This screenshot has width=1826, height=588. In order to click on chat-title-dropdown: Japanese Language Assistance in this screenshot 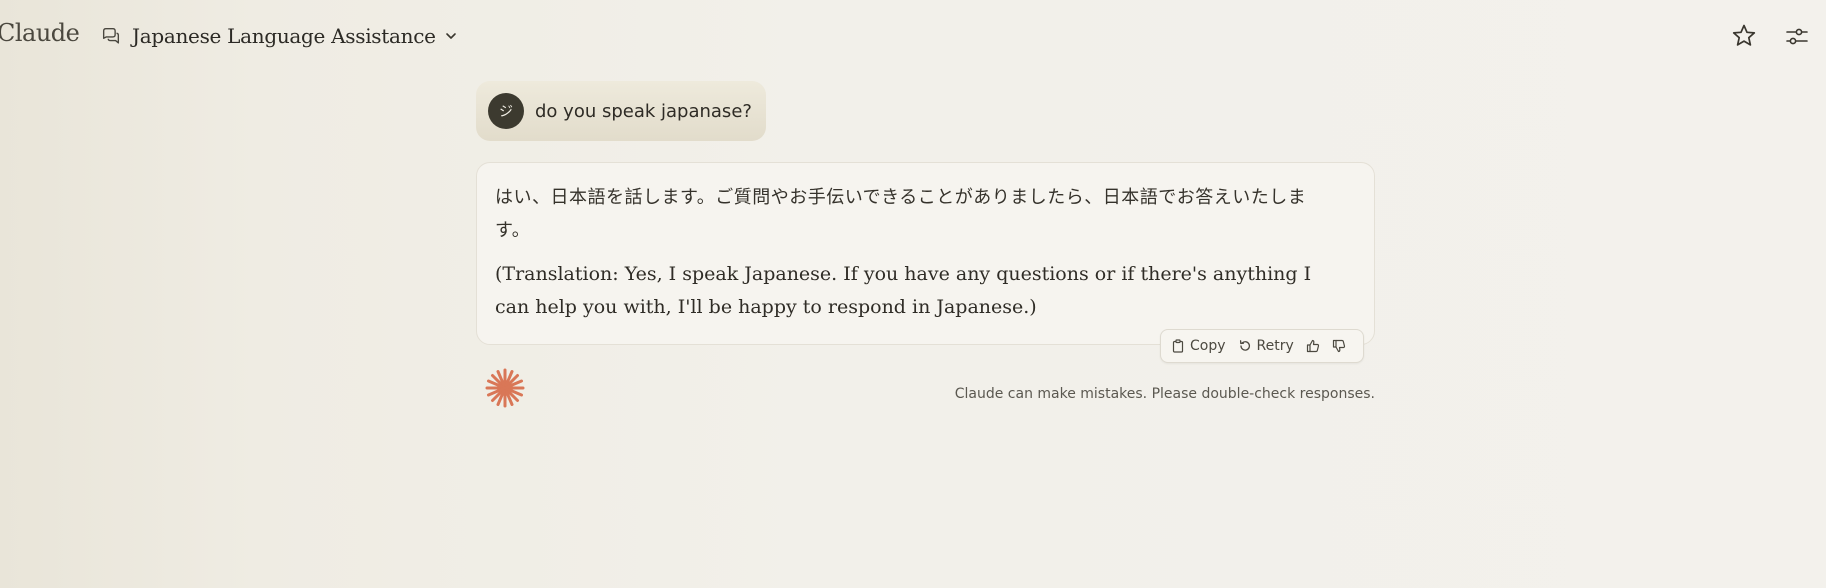, I will do `click(279, 36)`.